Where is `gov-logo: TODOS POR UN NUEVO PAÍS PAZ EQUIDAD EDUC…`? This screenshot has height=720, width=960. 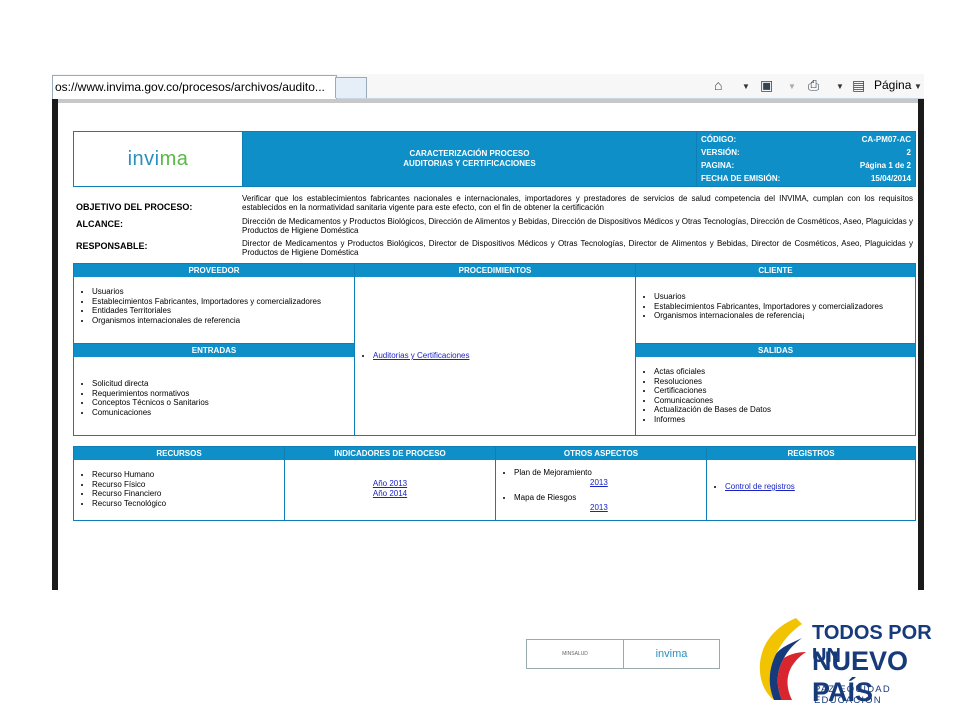 gov-logo: TODOS POR UN NUEVO PAÍS PAZ EQUIDAD EDUC… is located at coordinates (852, 659).